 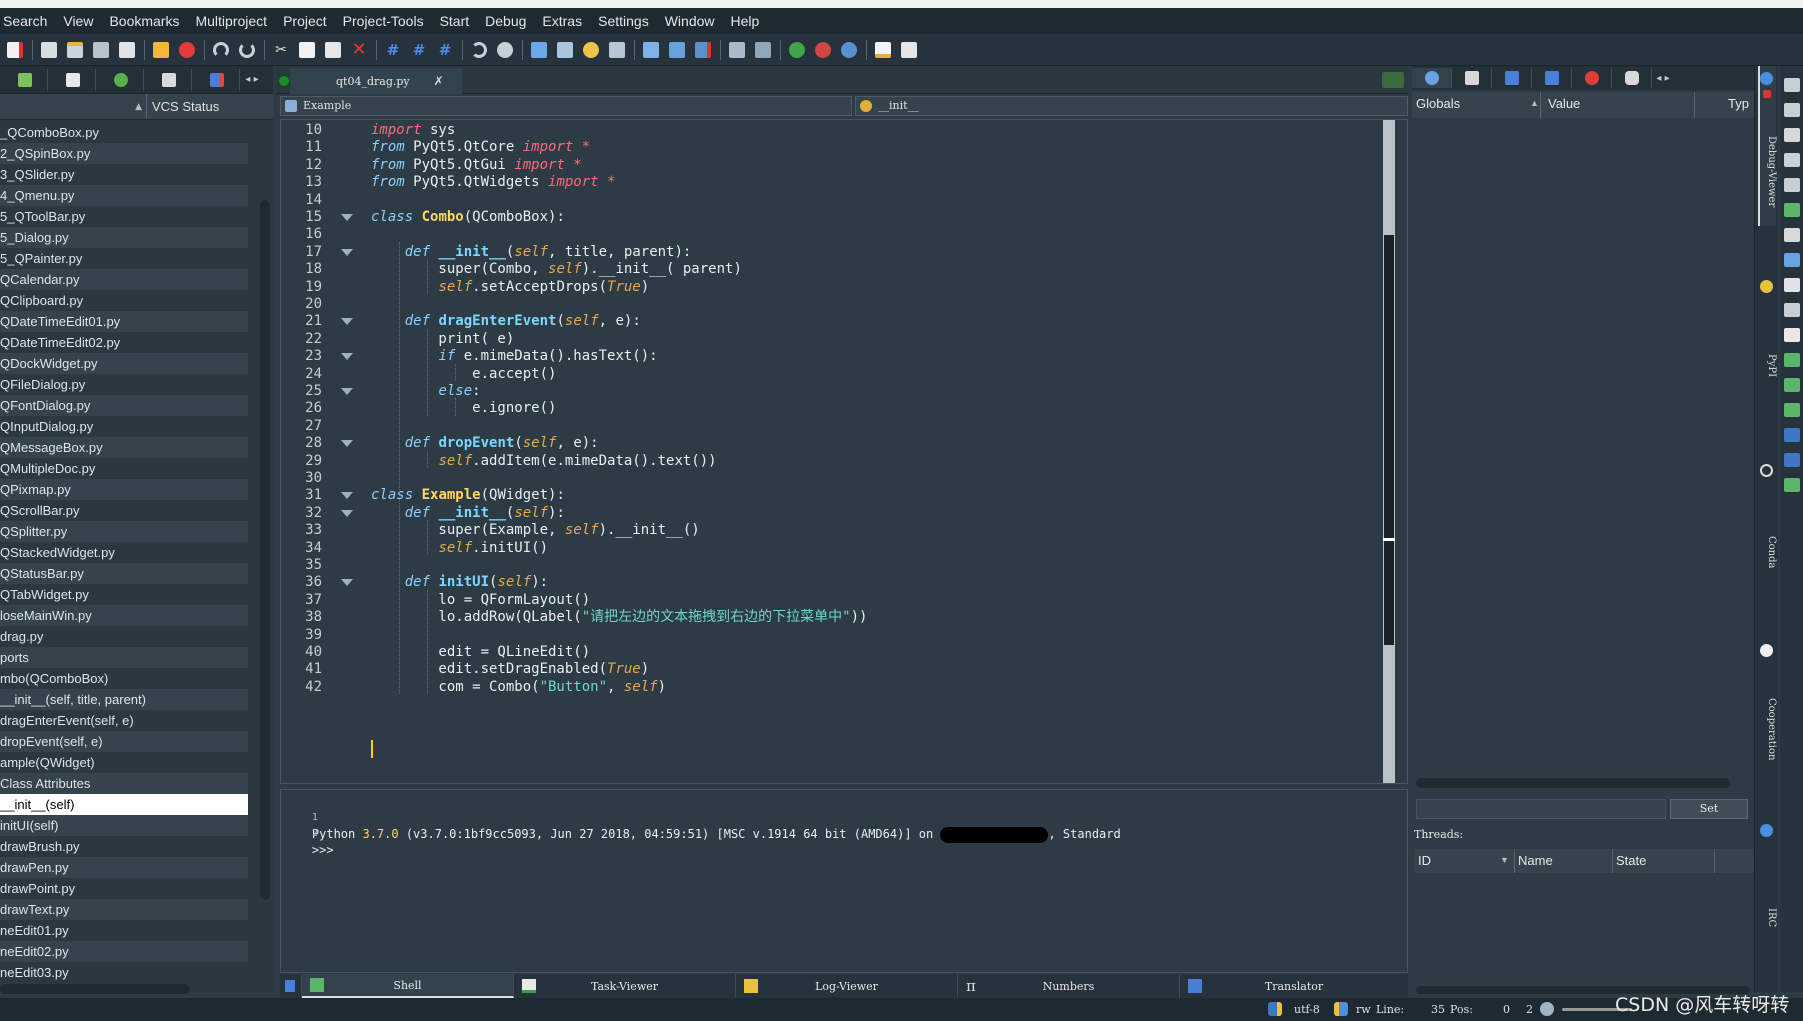 What do you see at coordinates (1663, 78) in the screenshot?
I see `tab-scroll-arrows: ◂ ▸` at bounding box center [1663, 78].